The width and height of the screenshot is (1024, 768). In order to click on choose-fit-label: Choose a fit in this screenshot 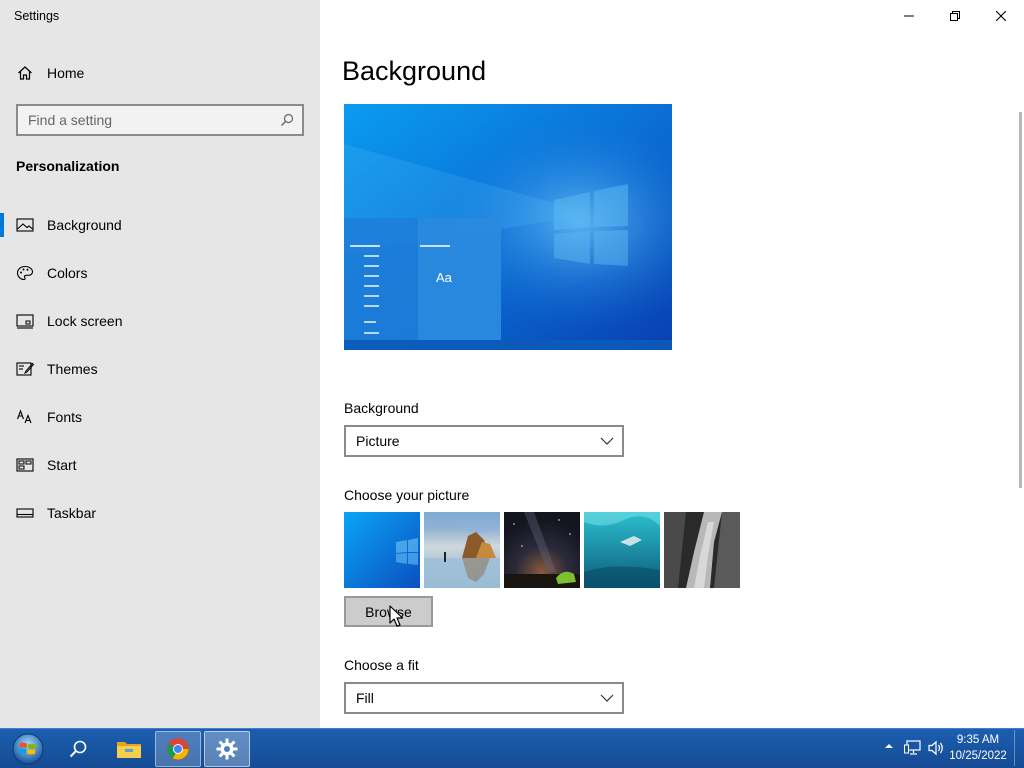, I will do `click(381, 665)`.